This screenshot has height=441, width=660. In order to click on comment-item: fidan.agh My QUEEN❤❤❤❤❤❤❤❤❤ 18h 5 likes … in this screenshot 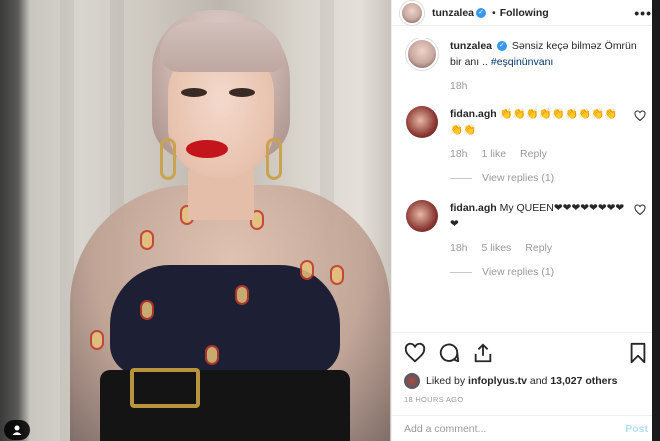, I will do `click(526, 228)`.